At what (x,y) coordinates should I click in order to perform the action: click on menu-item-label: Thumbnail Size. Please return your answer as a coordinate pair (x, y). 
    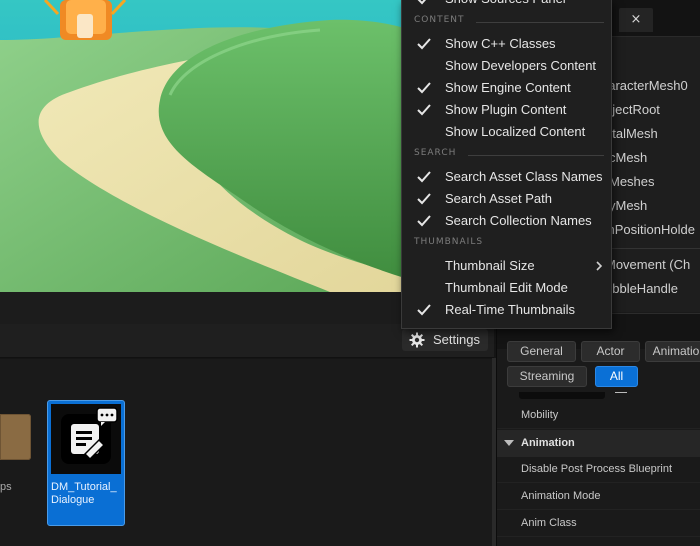
    Looking at the image, I should click on (490, 265).